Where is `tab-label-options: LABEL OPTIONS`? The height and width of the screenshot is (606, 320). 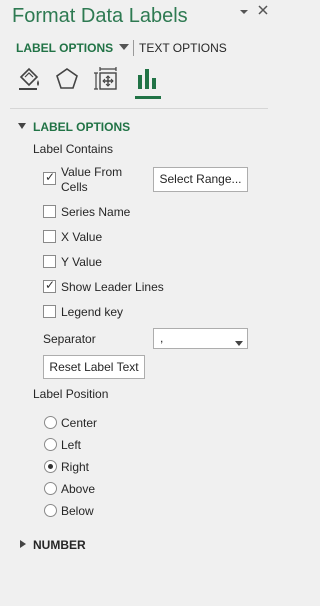 tab-label-options: LABEL OPTIONS is located at coordinates (73, 48).